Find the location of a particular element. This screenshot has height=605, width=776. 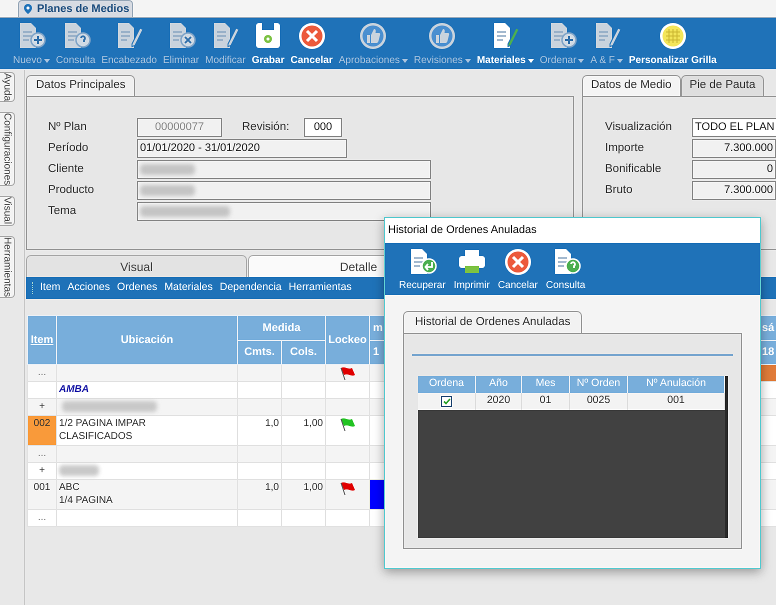

field-label: Importe is located at coordinates (625, 148).